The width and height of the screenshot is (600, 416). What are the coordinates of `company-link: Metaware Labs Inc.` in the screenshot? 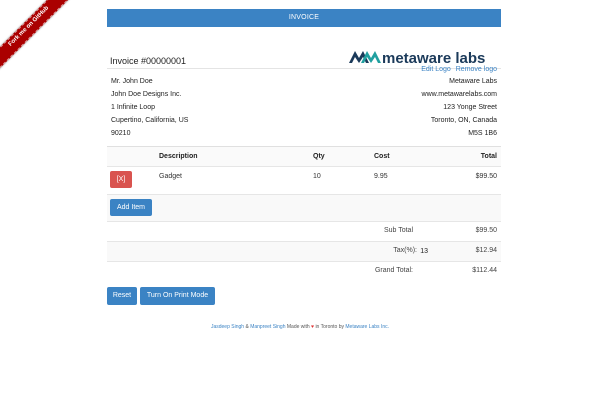 It's located at (367, 327).